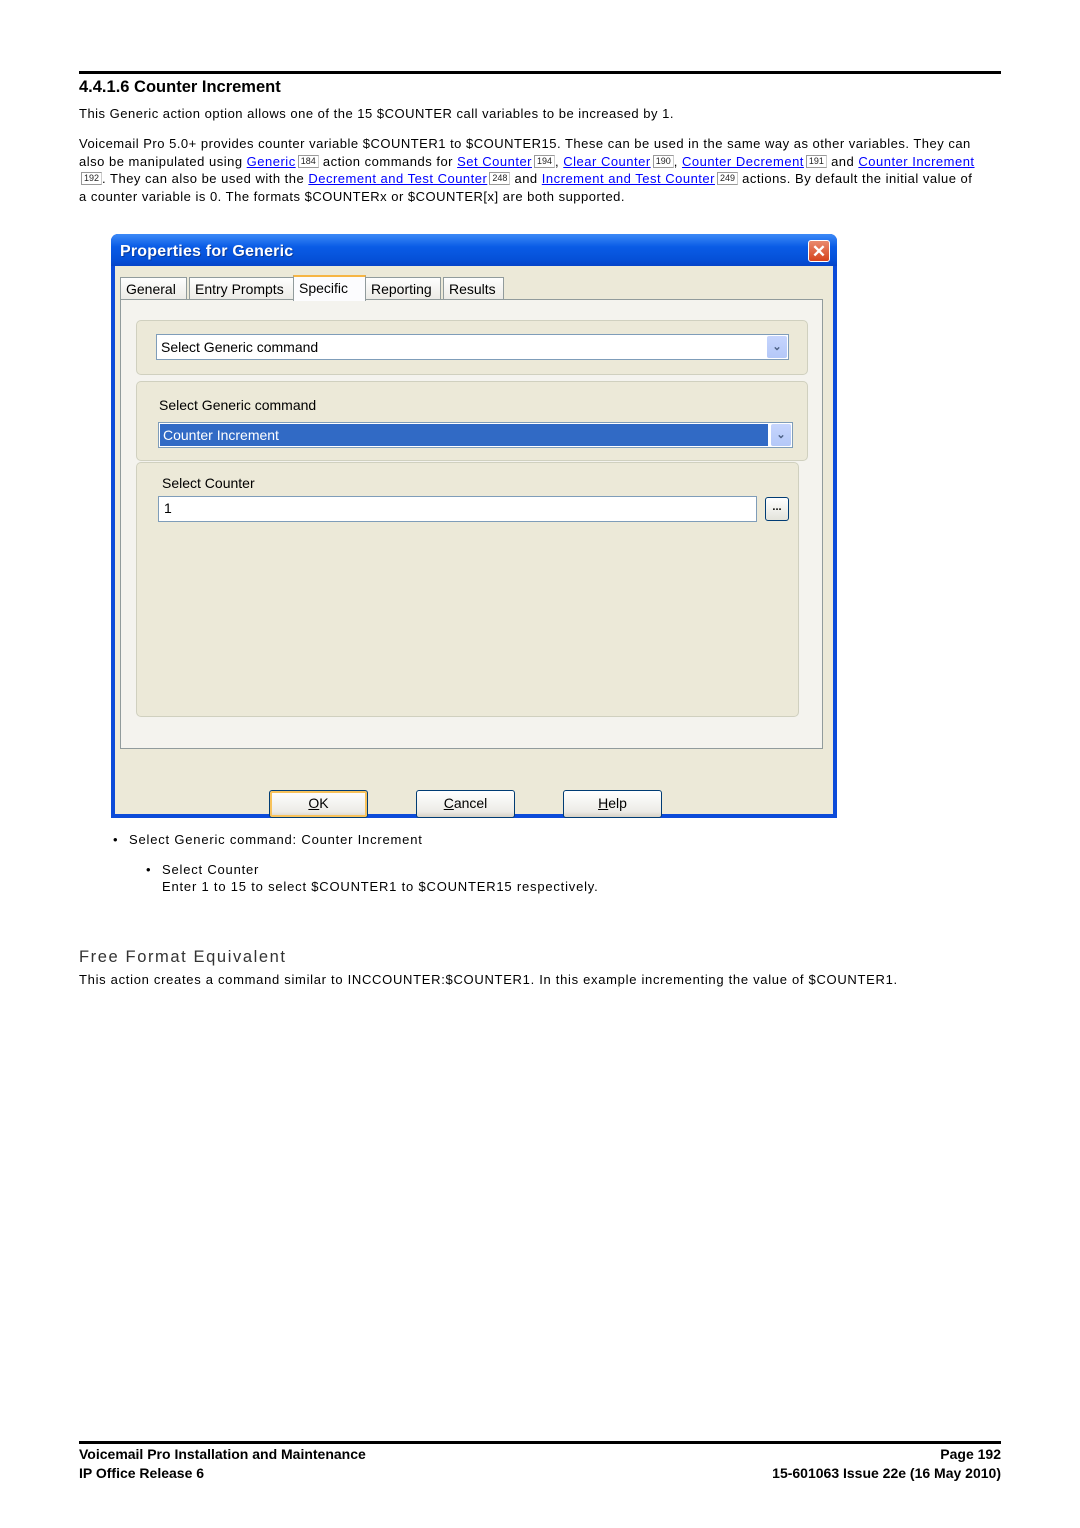  Describe the element at coordinates (153, 288) in the screenshot. I see `tab-general: General` at that location.